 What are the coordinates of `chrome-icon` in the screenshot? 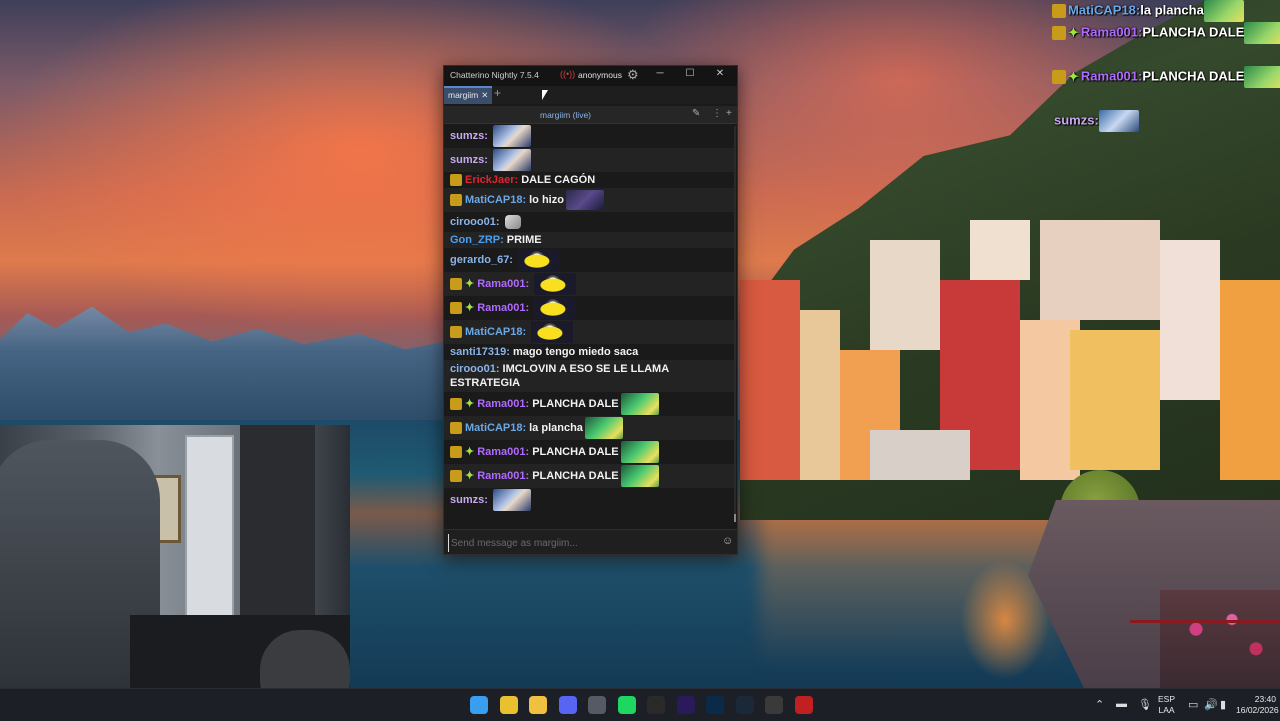 It's located at (508, 705).